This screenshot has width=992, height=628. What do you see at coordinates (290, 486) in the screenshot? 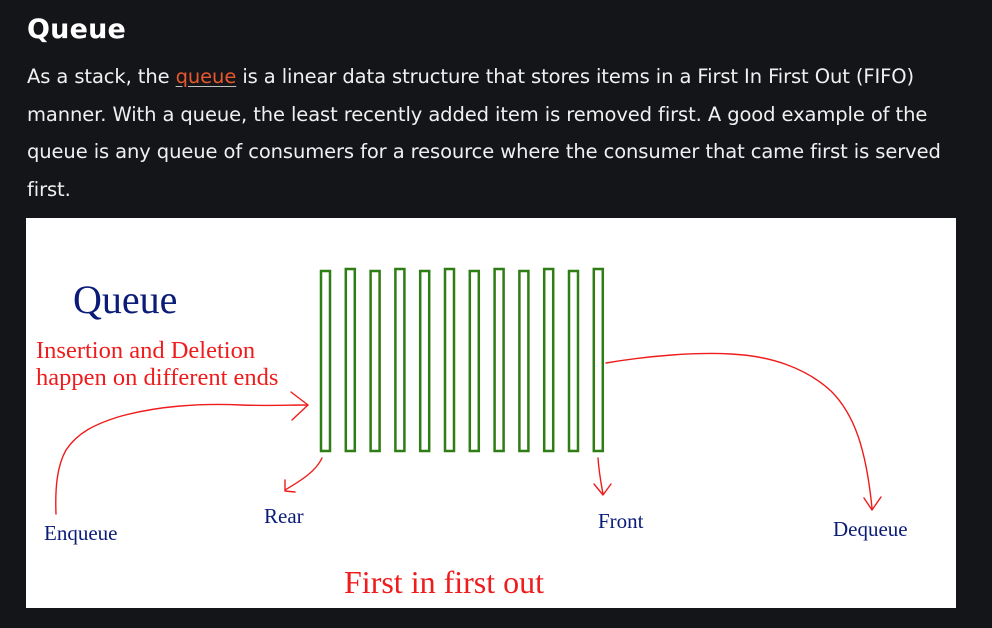
I see `rear-arrowhead` at bounding box center [290, 486].